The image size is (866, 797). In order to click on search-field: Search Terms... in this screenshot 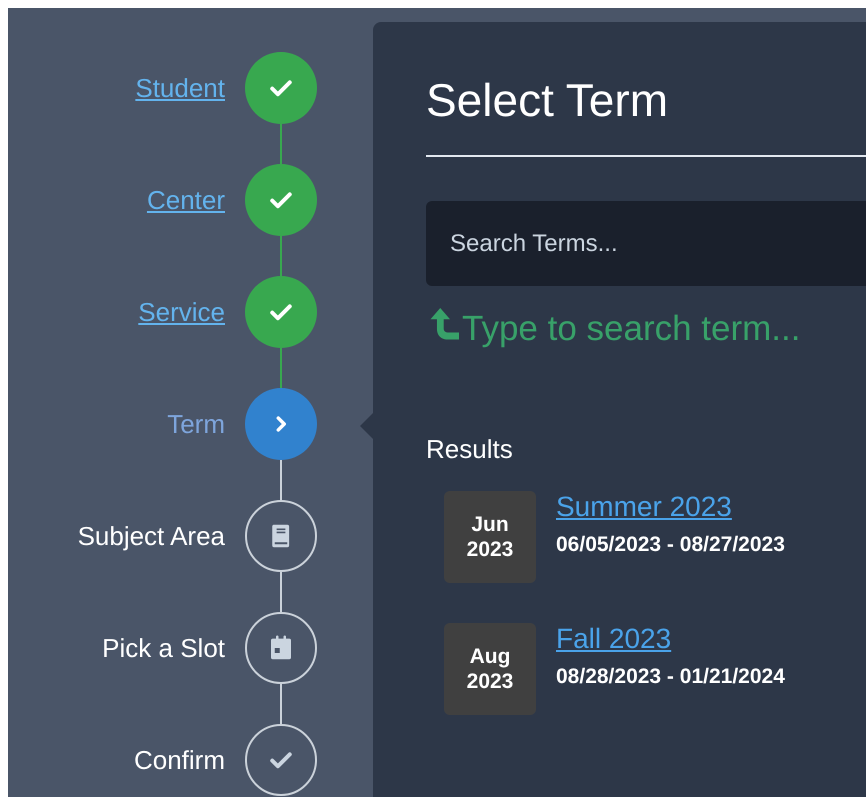, I will do `click(646, 243)`.